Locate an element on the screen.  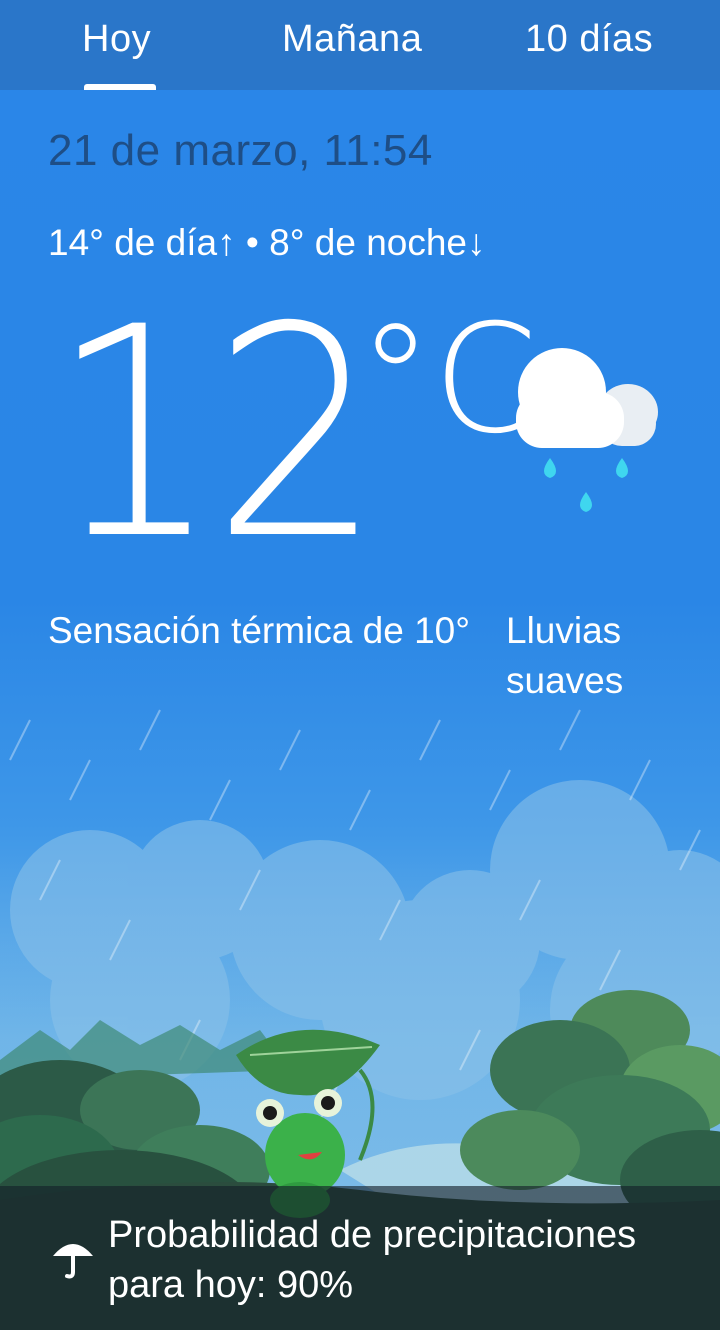
feels-like: Sensación térmica de 10° is located at coordinates (259, 630).